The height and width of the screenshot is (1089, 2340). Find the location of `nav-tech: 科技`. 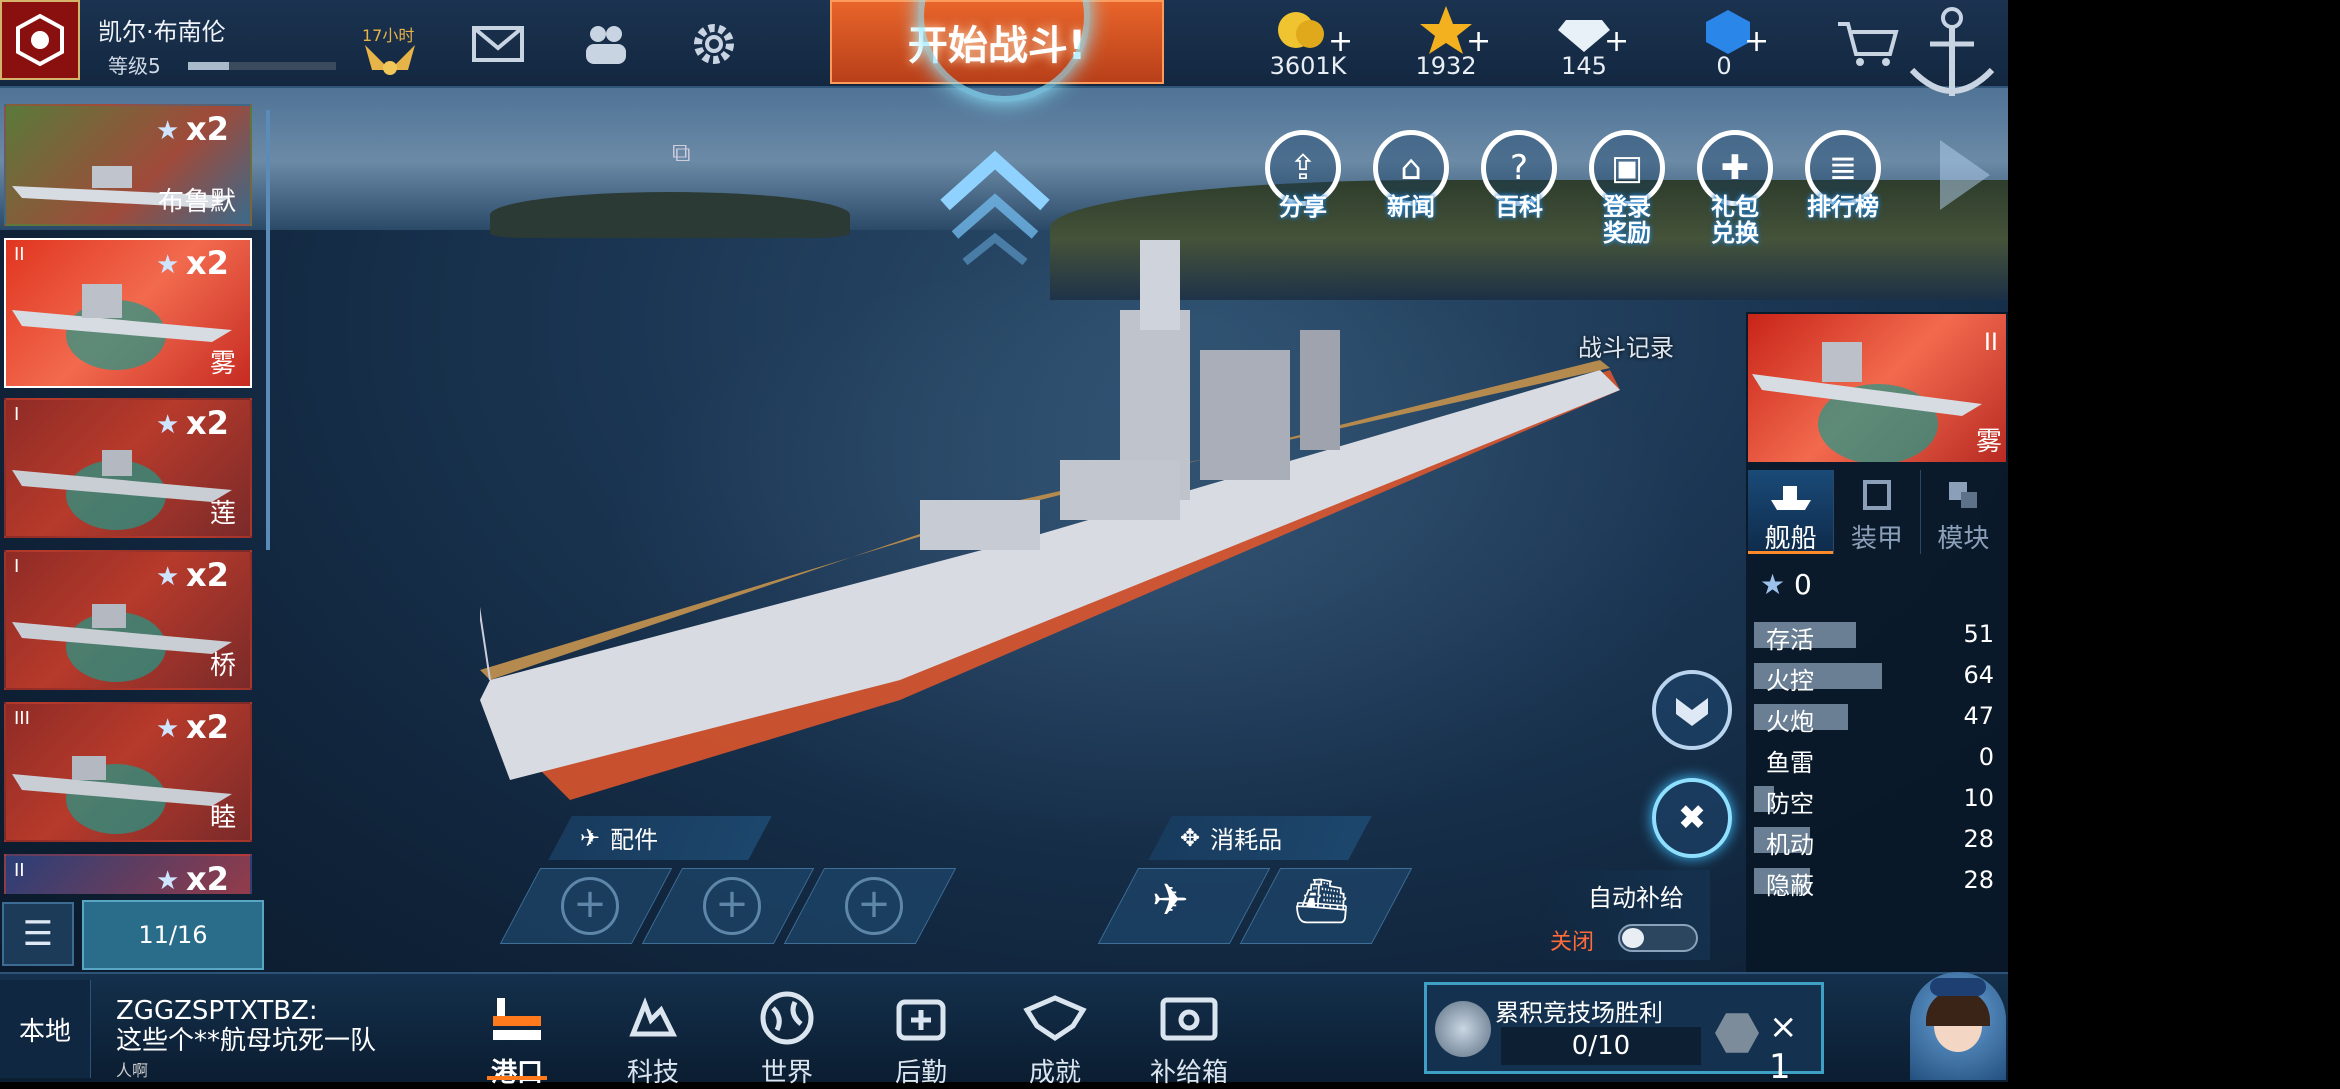

nav-tech: 科技 is located at coordinates (653, 1039).